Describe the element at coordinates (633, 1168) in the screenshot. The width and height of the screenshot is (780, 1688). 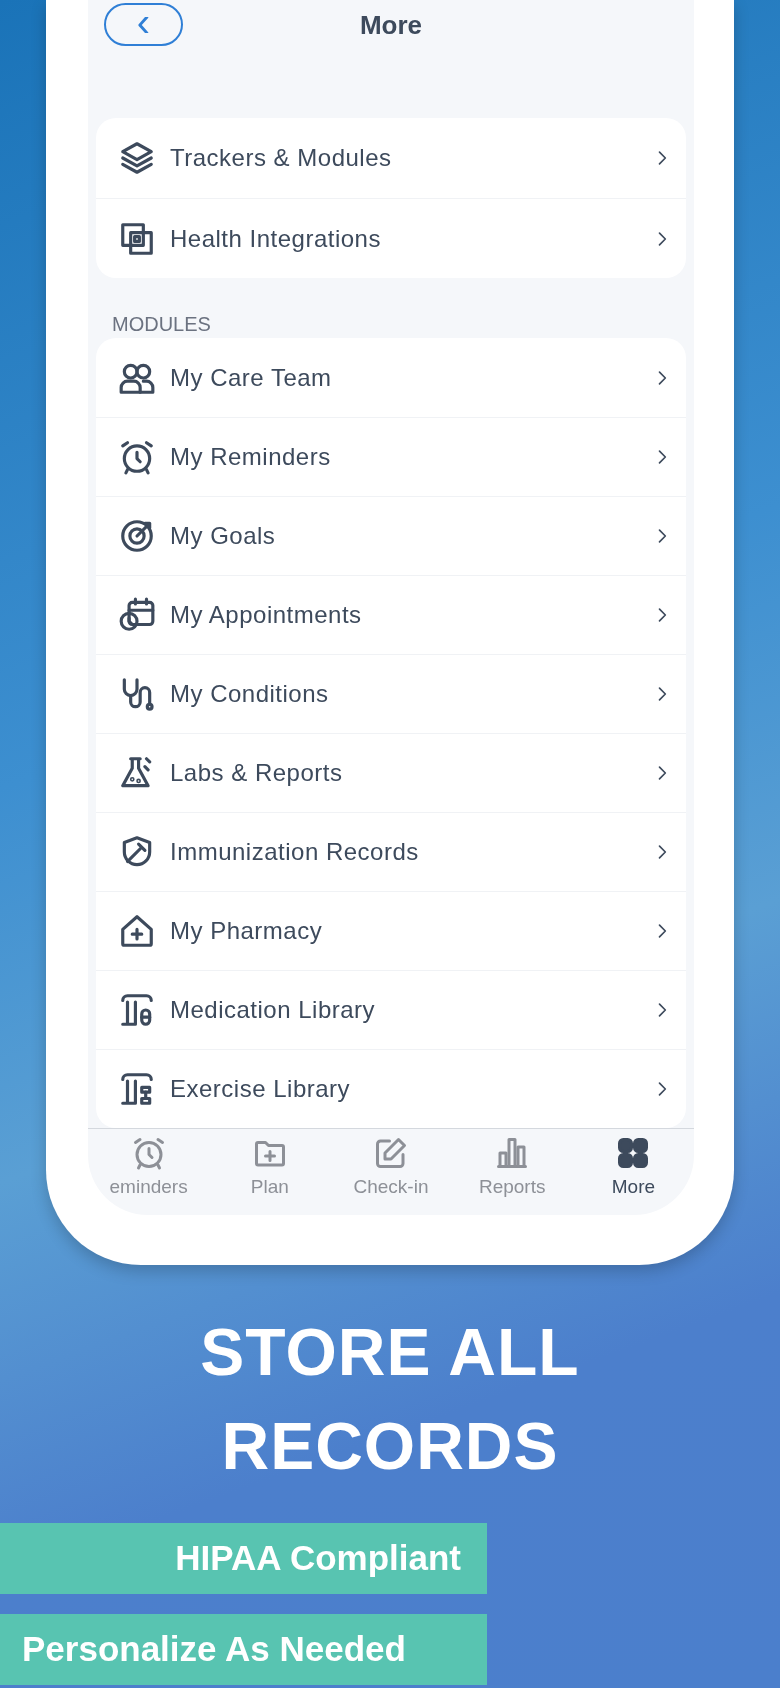
I see `tab-button: More` at that location.